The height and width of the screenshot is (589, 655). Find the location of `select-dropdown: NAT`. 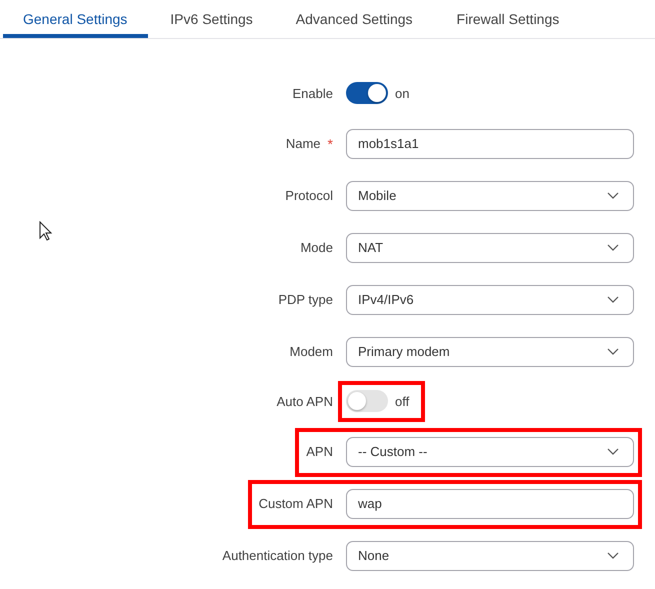

select-dropdown: NAT is located at coordinates (490, 247).